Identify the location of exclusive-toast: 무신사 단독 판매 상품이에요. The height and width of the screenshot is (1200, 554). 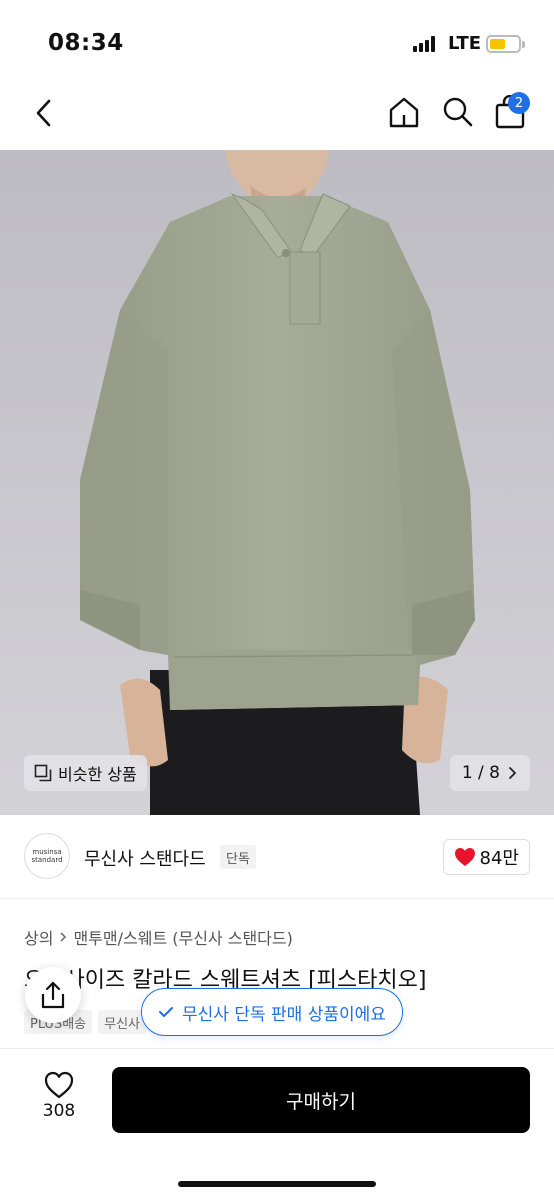
(272, 1012).